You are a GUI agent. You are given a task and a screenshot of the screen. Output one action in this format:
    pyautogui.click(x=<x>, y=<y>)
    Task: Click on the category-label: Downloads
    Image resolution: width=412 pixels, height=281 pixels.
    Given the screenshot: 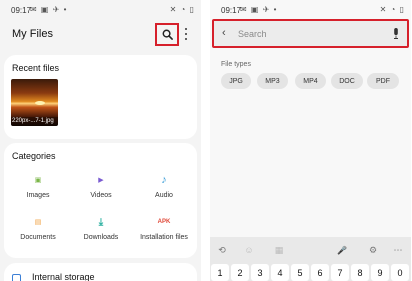 What is the action you would take?
    pyautogui.click(x=101, y=237)
    